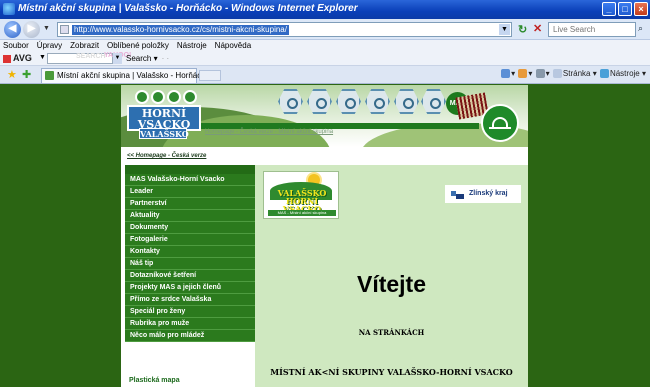 The height and width of the screenshot is (387, 650). Describe the element at coordinates (42, 57) in the screenshot. I see `avg-dropdown-icon: ▼` at that location.